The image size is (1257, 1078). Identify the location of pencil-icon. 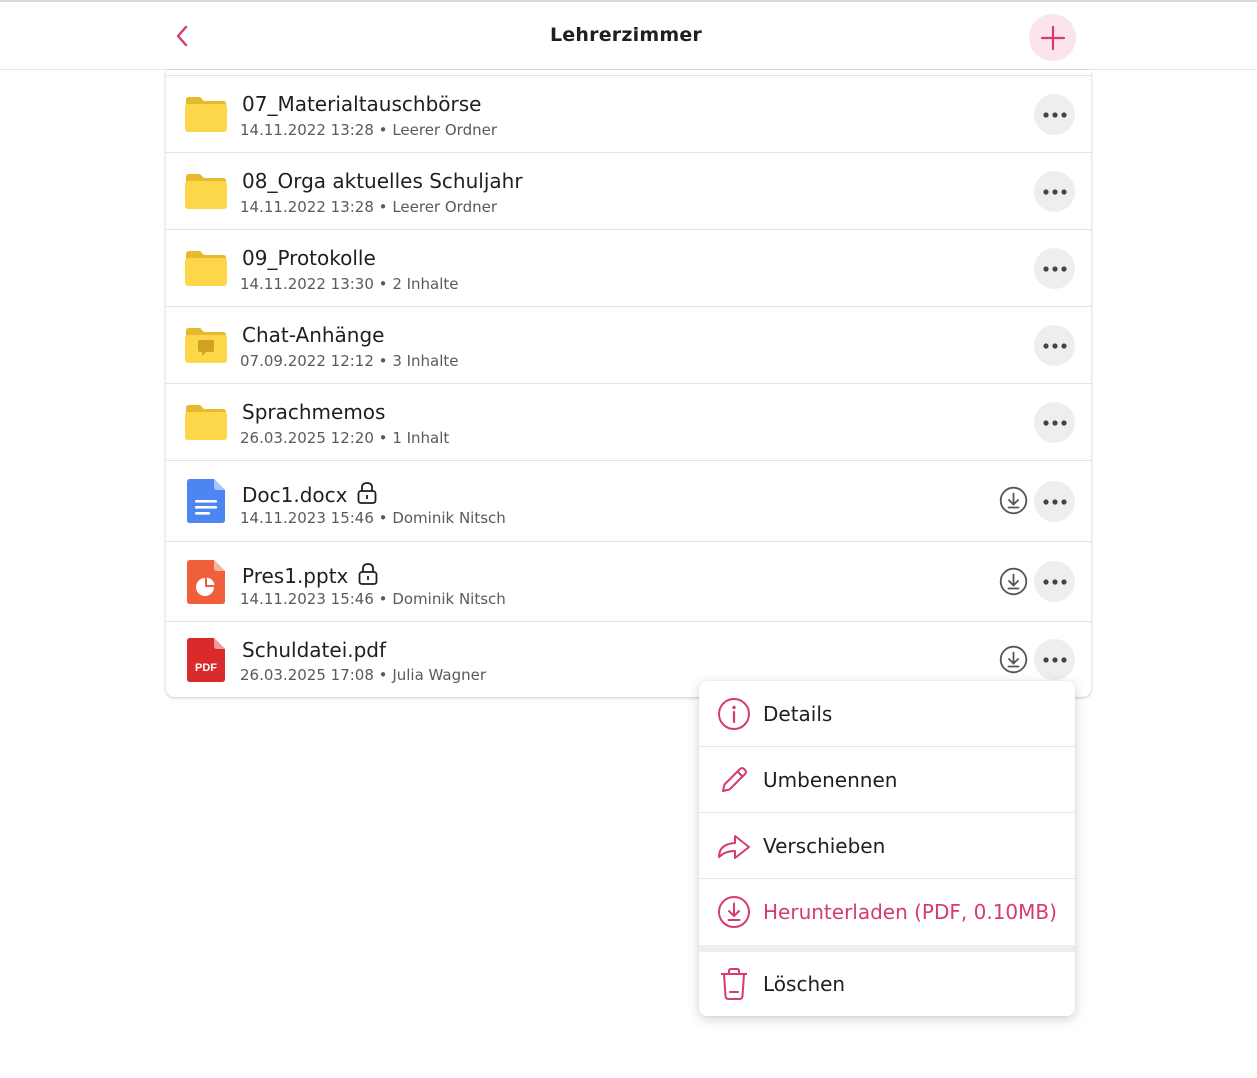
(734, 779).